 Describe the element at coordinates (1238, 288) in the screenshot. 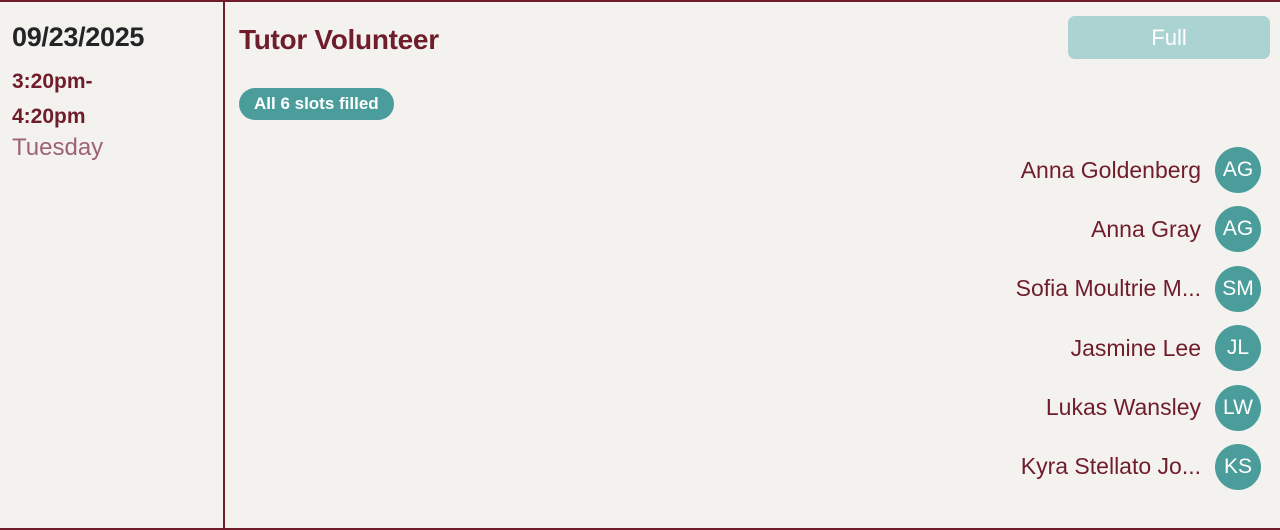

I see `avatar: SM` at that location.